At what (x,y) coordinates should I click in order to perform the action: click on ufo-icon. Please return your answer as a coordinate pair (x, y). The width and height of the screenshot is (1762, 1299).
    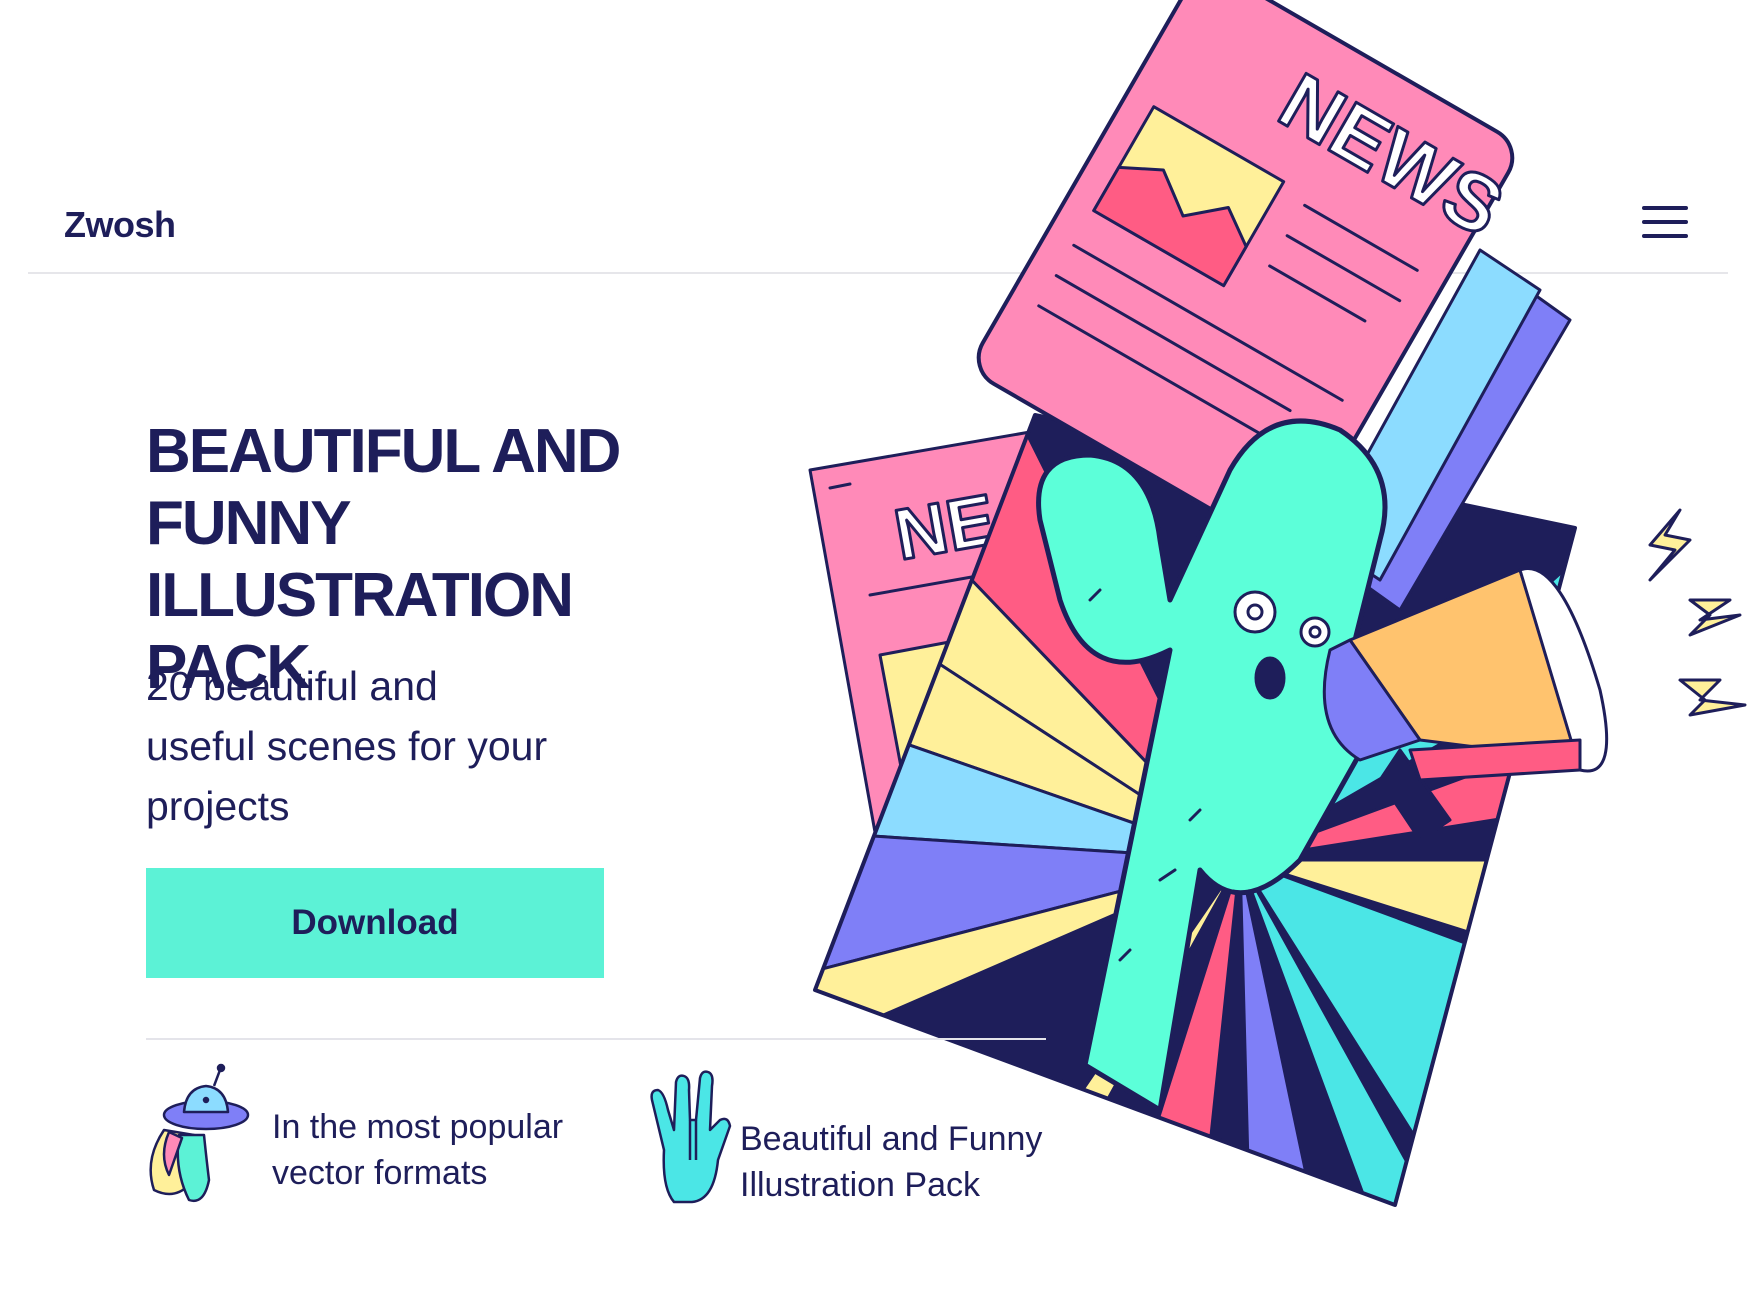
    Looking at the image, I should click on (199, 1133).